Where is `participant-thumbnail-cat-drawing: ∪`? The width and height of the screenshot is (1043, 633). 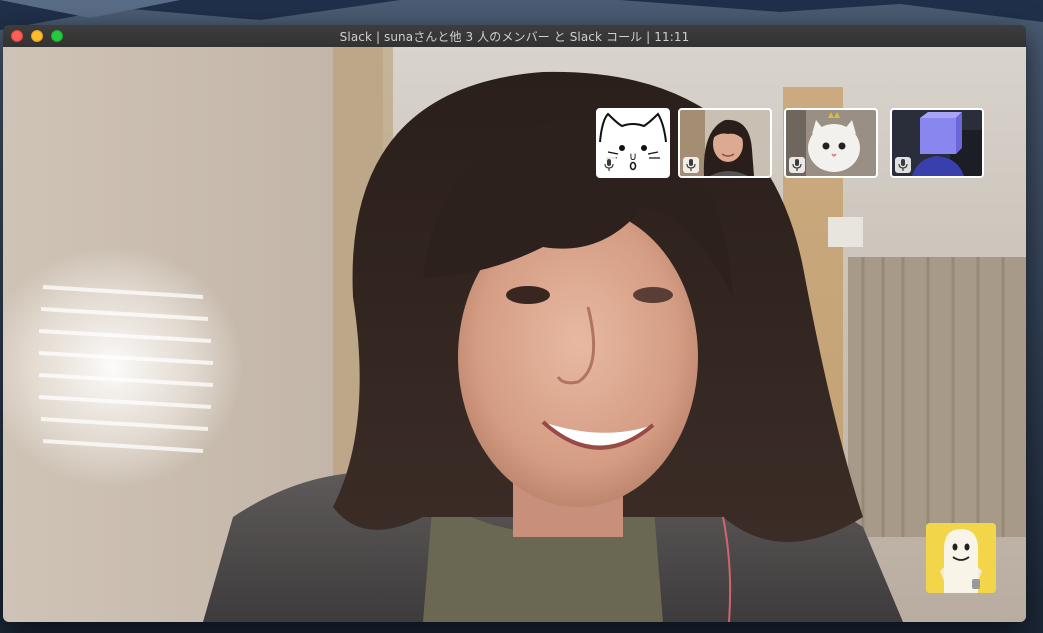 participant-thumbnail-cat-drawing: ∪ is located at coordinates (633, 143).